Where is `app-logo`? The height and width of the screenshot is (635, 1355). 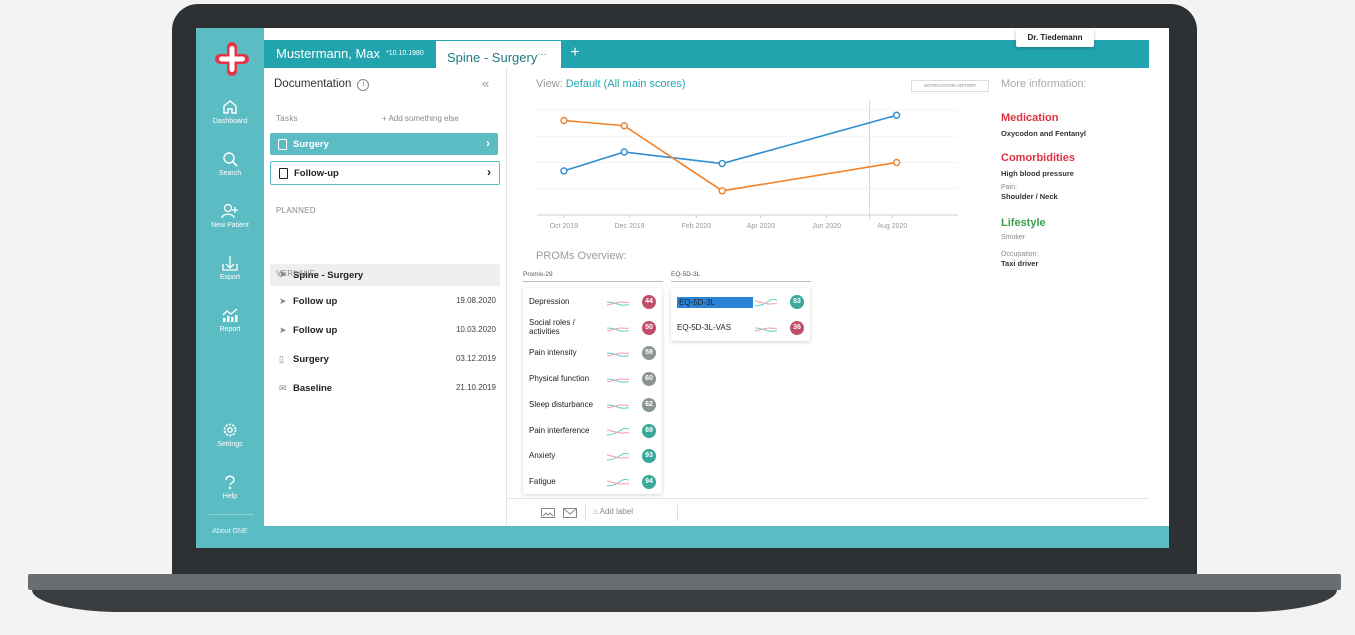 app-logo is located at coordinates (232, 59).